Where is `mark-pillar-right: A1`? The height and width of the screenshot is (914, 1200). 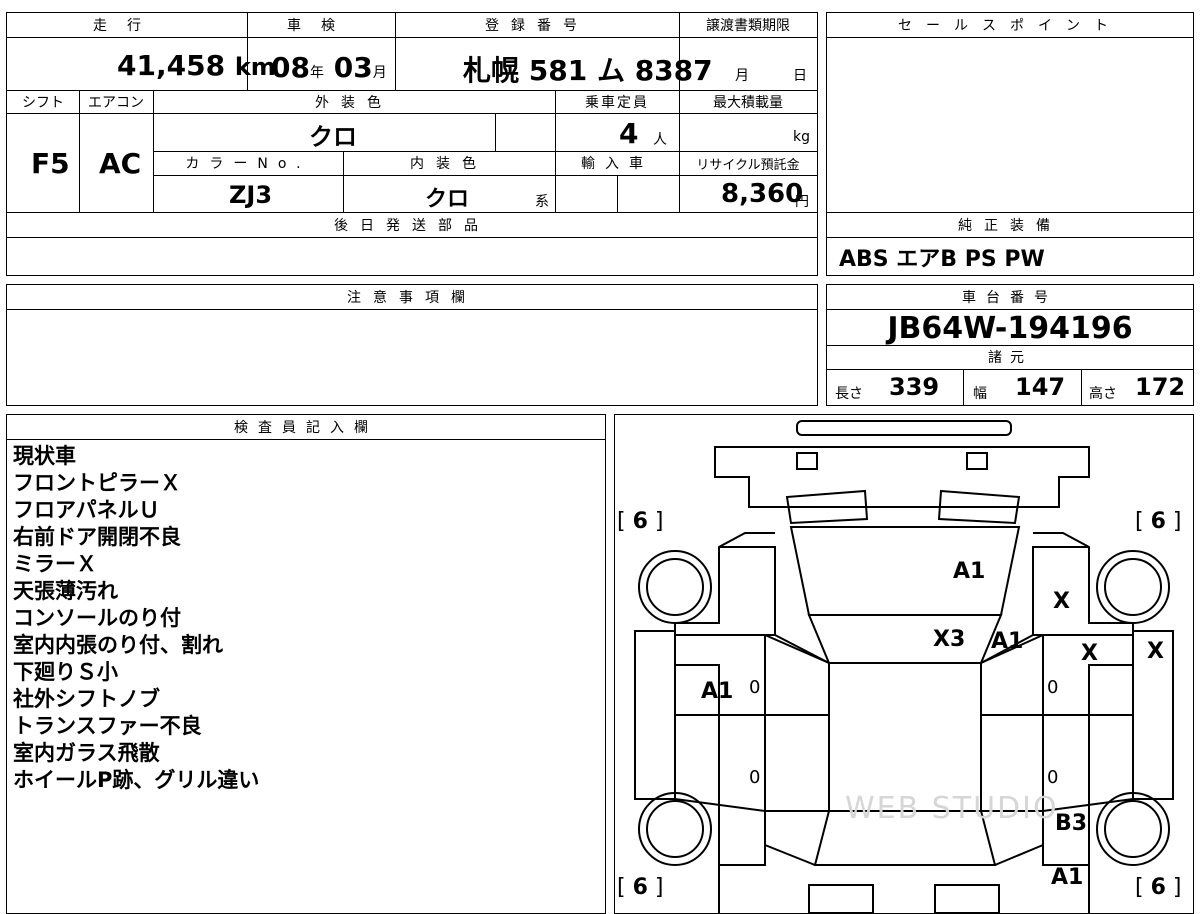
mark-pillar-right: A1 is located at coordinates (1007, 641).